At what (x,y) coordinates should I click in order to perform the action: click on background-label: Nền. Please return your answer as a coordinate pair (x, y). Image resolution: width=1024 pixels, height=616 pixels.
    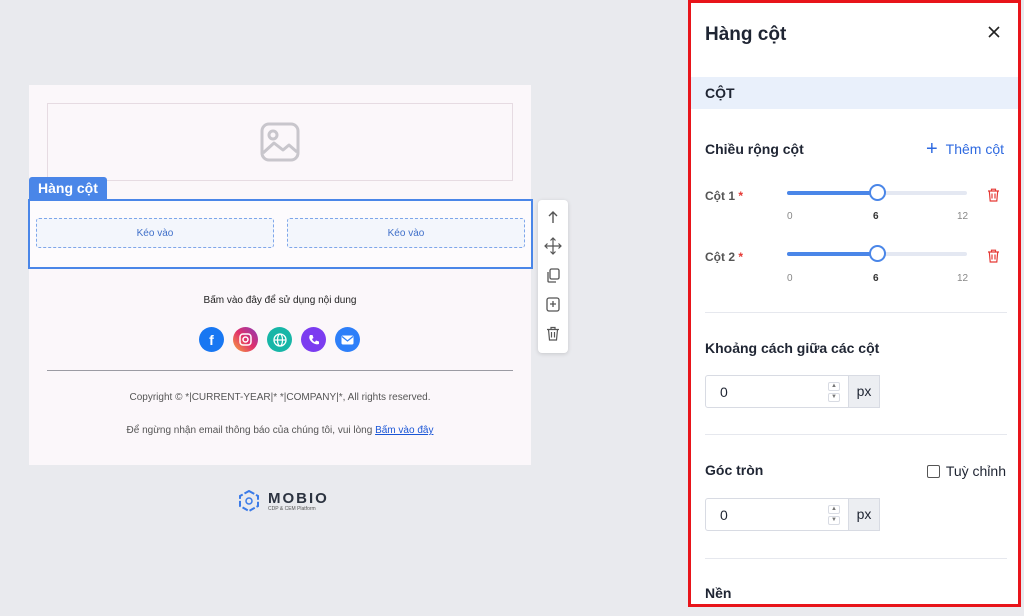
    Looking at the image, I should click on (718, 593).